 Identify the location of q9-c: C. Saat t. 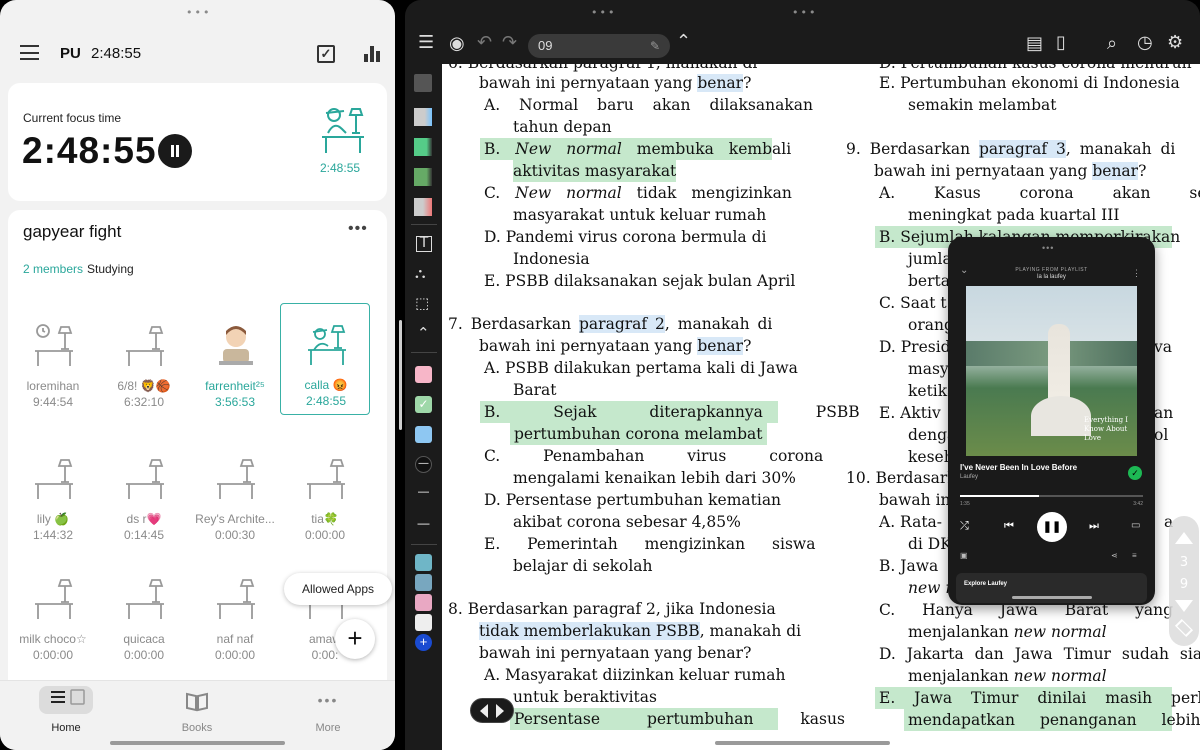
(913, 303).